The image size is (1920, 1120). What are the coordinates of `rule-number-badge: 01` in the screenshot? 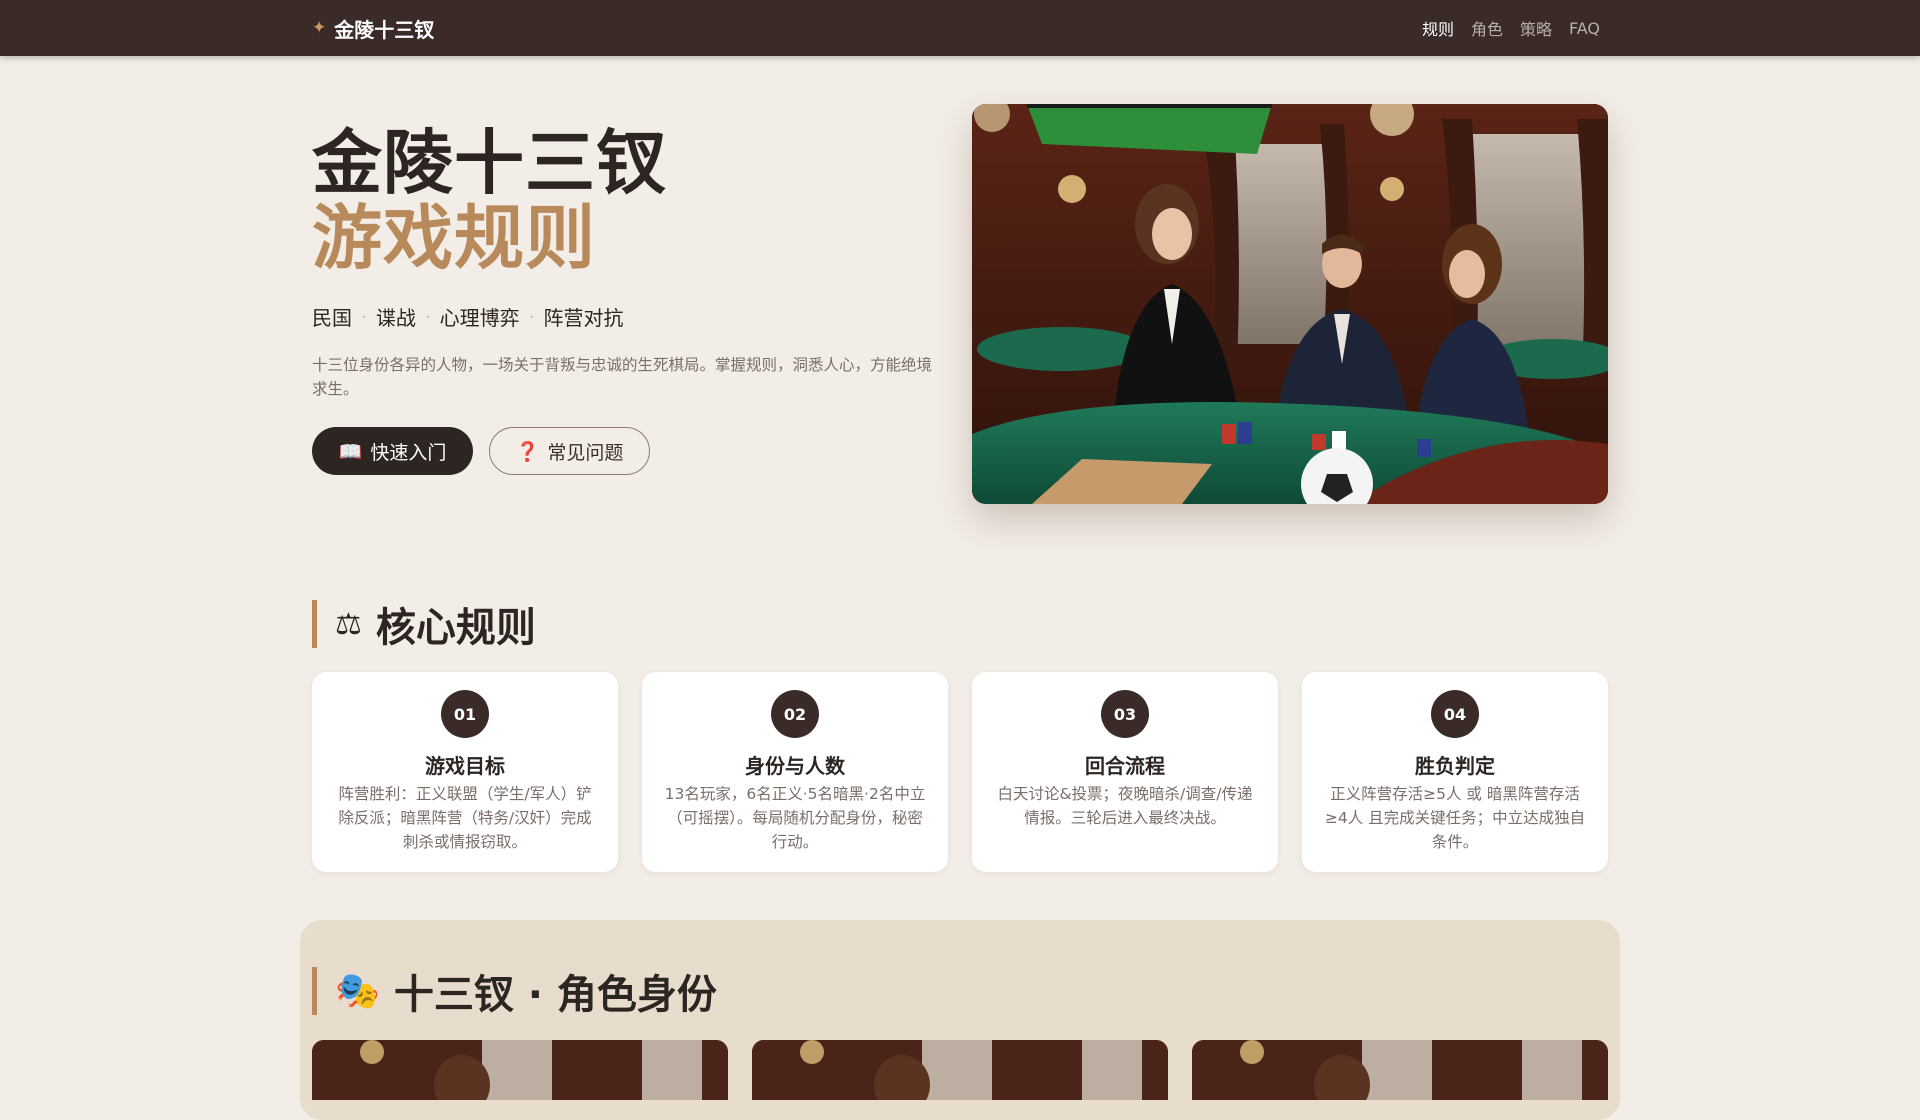 It's located at (465, 714).